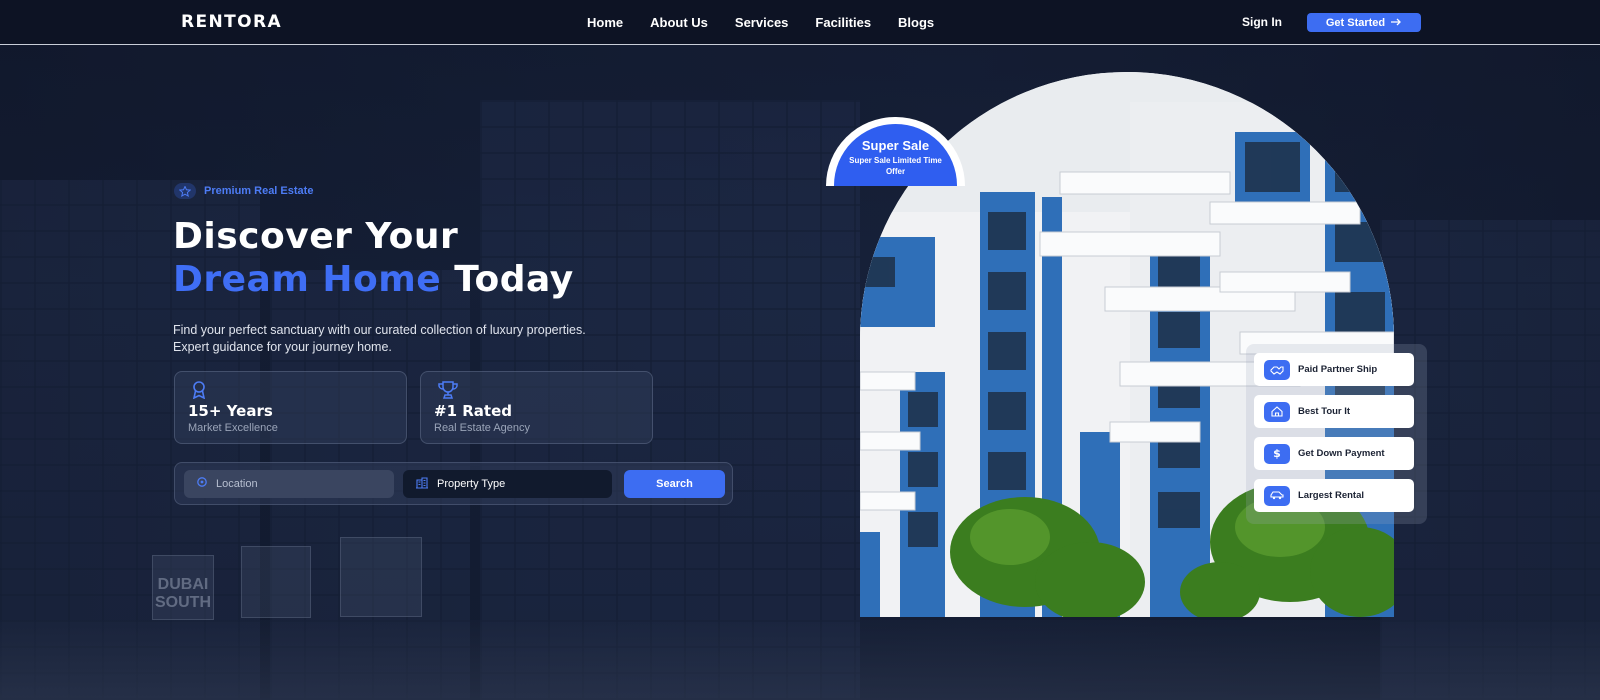 This screenshot has height=700, width=1600. I want to click on map-pin-icon, so click(202, 484).